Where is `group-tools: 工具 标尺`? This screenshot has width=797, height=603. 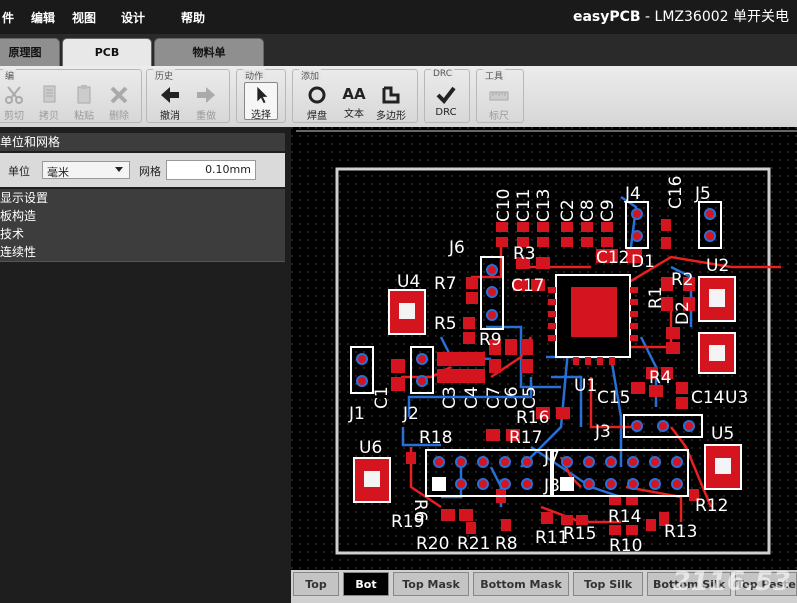 group-tools: 工具 标尺 is located at coordinates (500, 96).